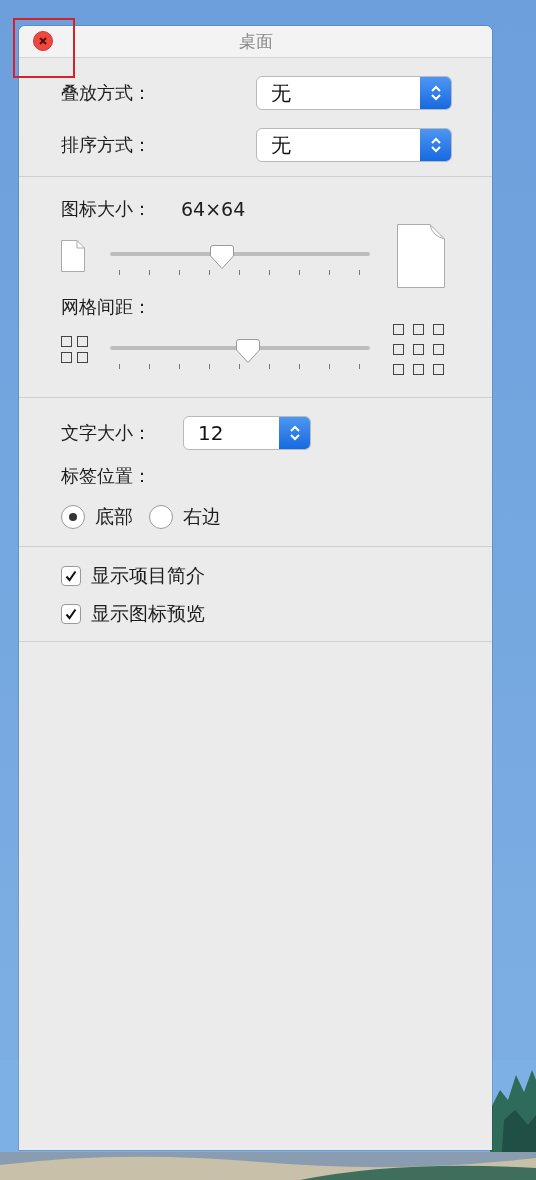 This screenshot has height=1180, width=536. I want to click on field-label: 叠放方式：, so click(106, 93).